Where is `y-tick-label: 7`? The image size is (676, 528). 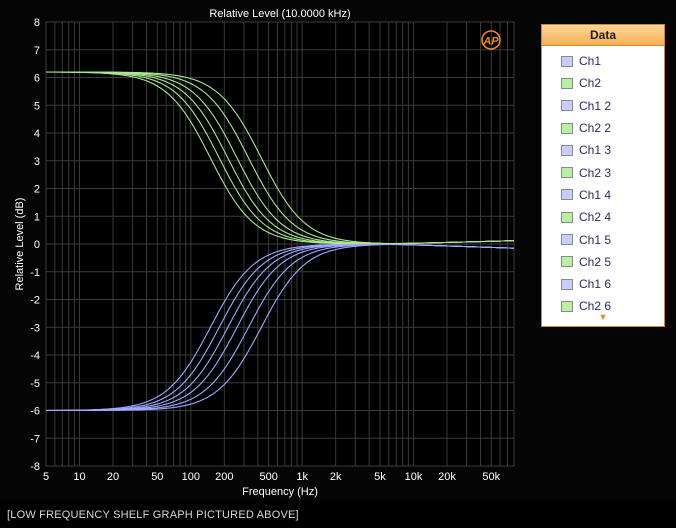 y-tick-label: 7 is located at coordinates (37, 51).